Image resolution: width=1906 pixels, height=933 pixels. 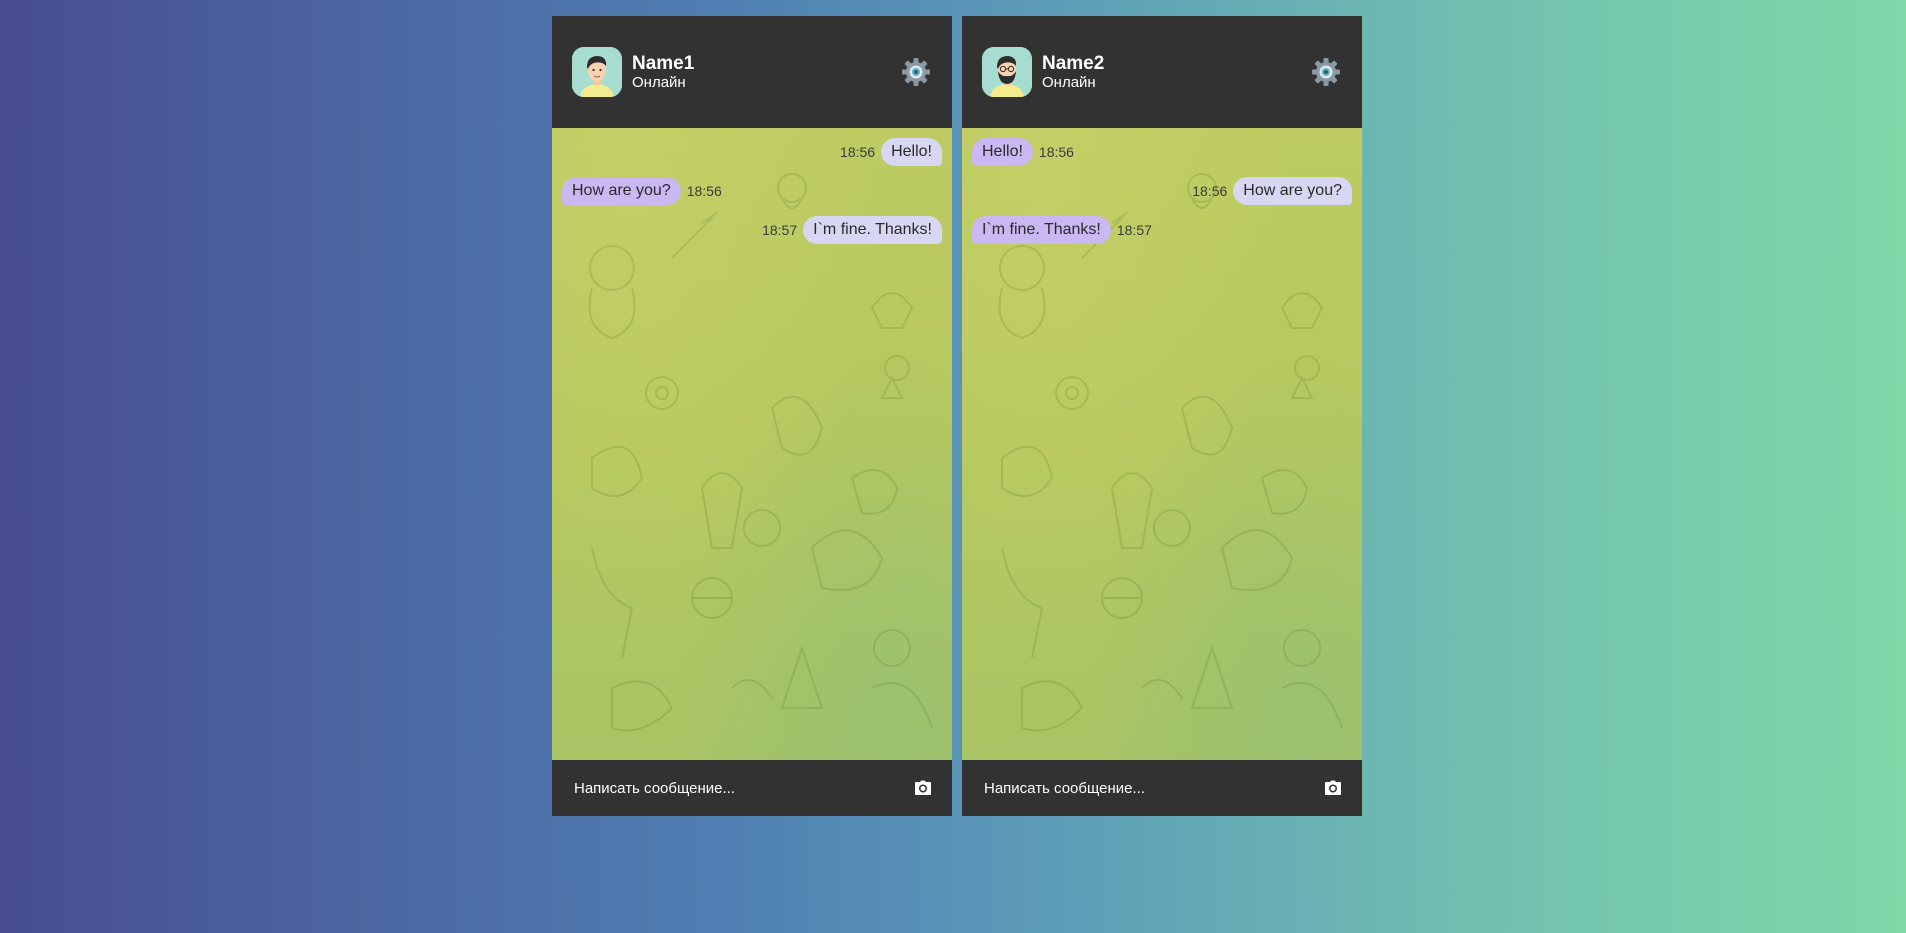 What do you see at coordinates (1176, 72) in the screenshot?
I see `user-info: Name2 Онлайн` at bounding box center [1176, 72].